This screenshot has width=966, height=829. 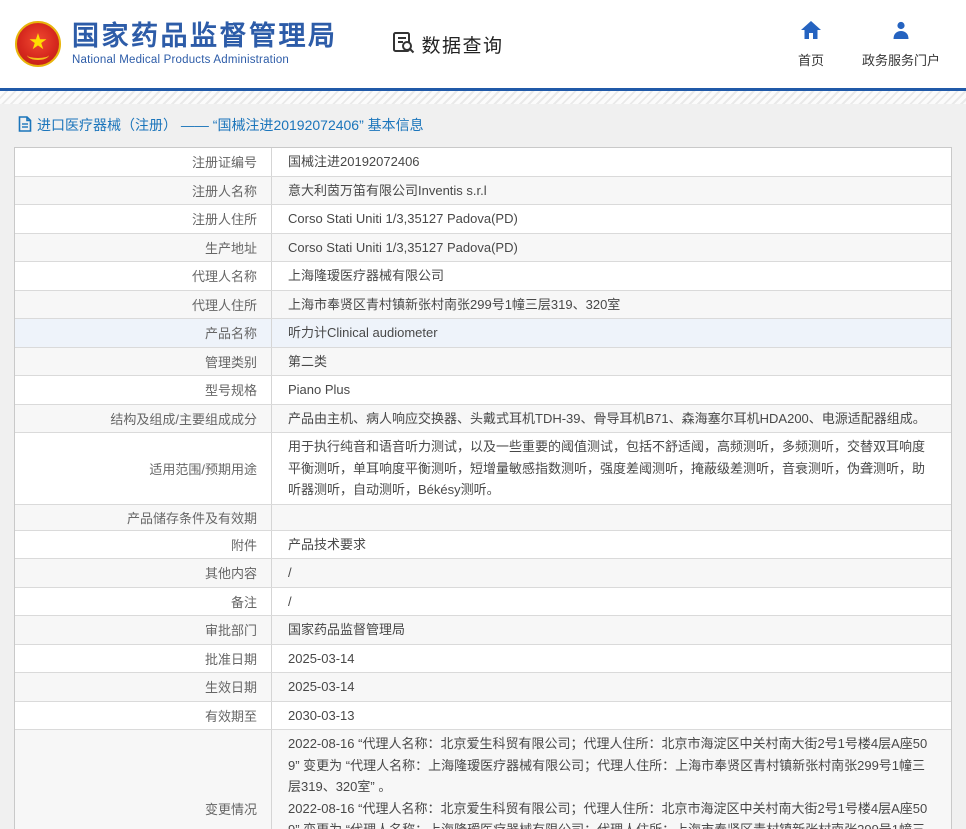 What do you see at coordinates (611, 333) in the screenshot?
I see `row-value: 听力计Clinical audiometer` at bounding box center [611, 333].